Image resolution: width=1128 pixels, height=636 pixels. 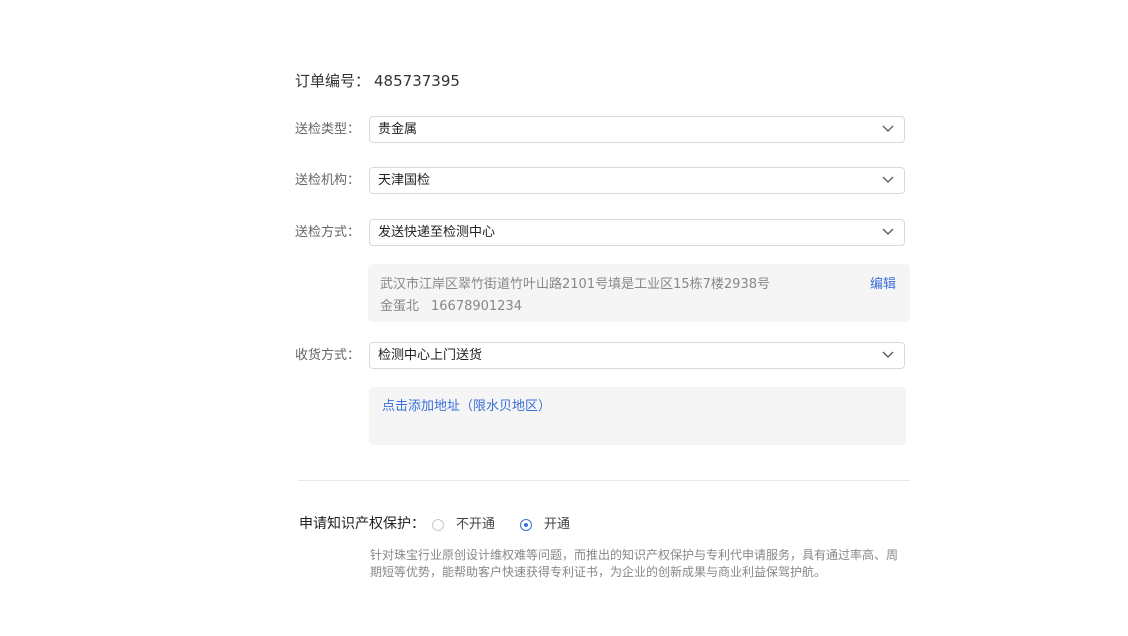 What do you see at coordinates (328, 129) in the screenshot?
I see `inspection-type-label: 送检类型：` at bounding box center [328, 129].